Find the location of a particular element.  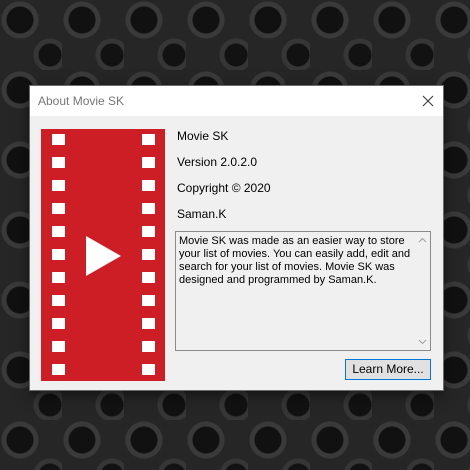

chevron-up-icon is located at coordinates (422, 240).